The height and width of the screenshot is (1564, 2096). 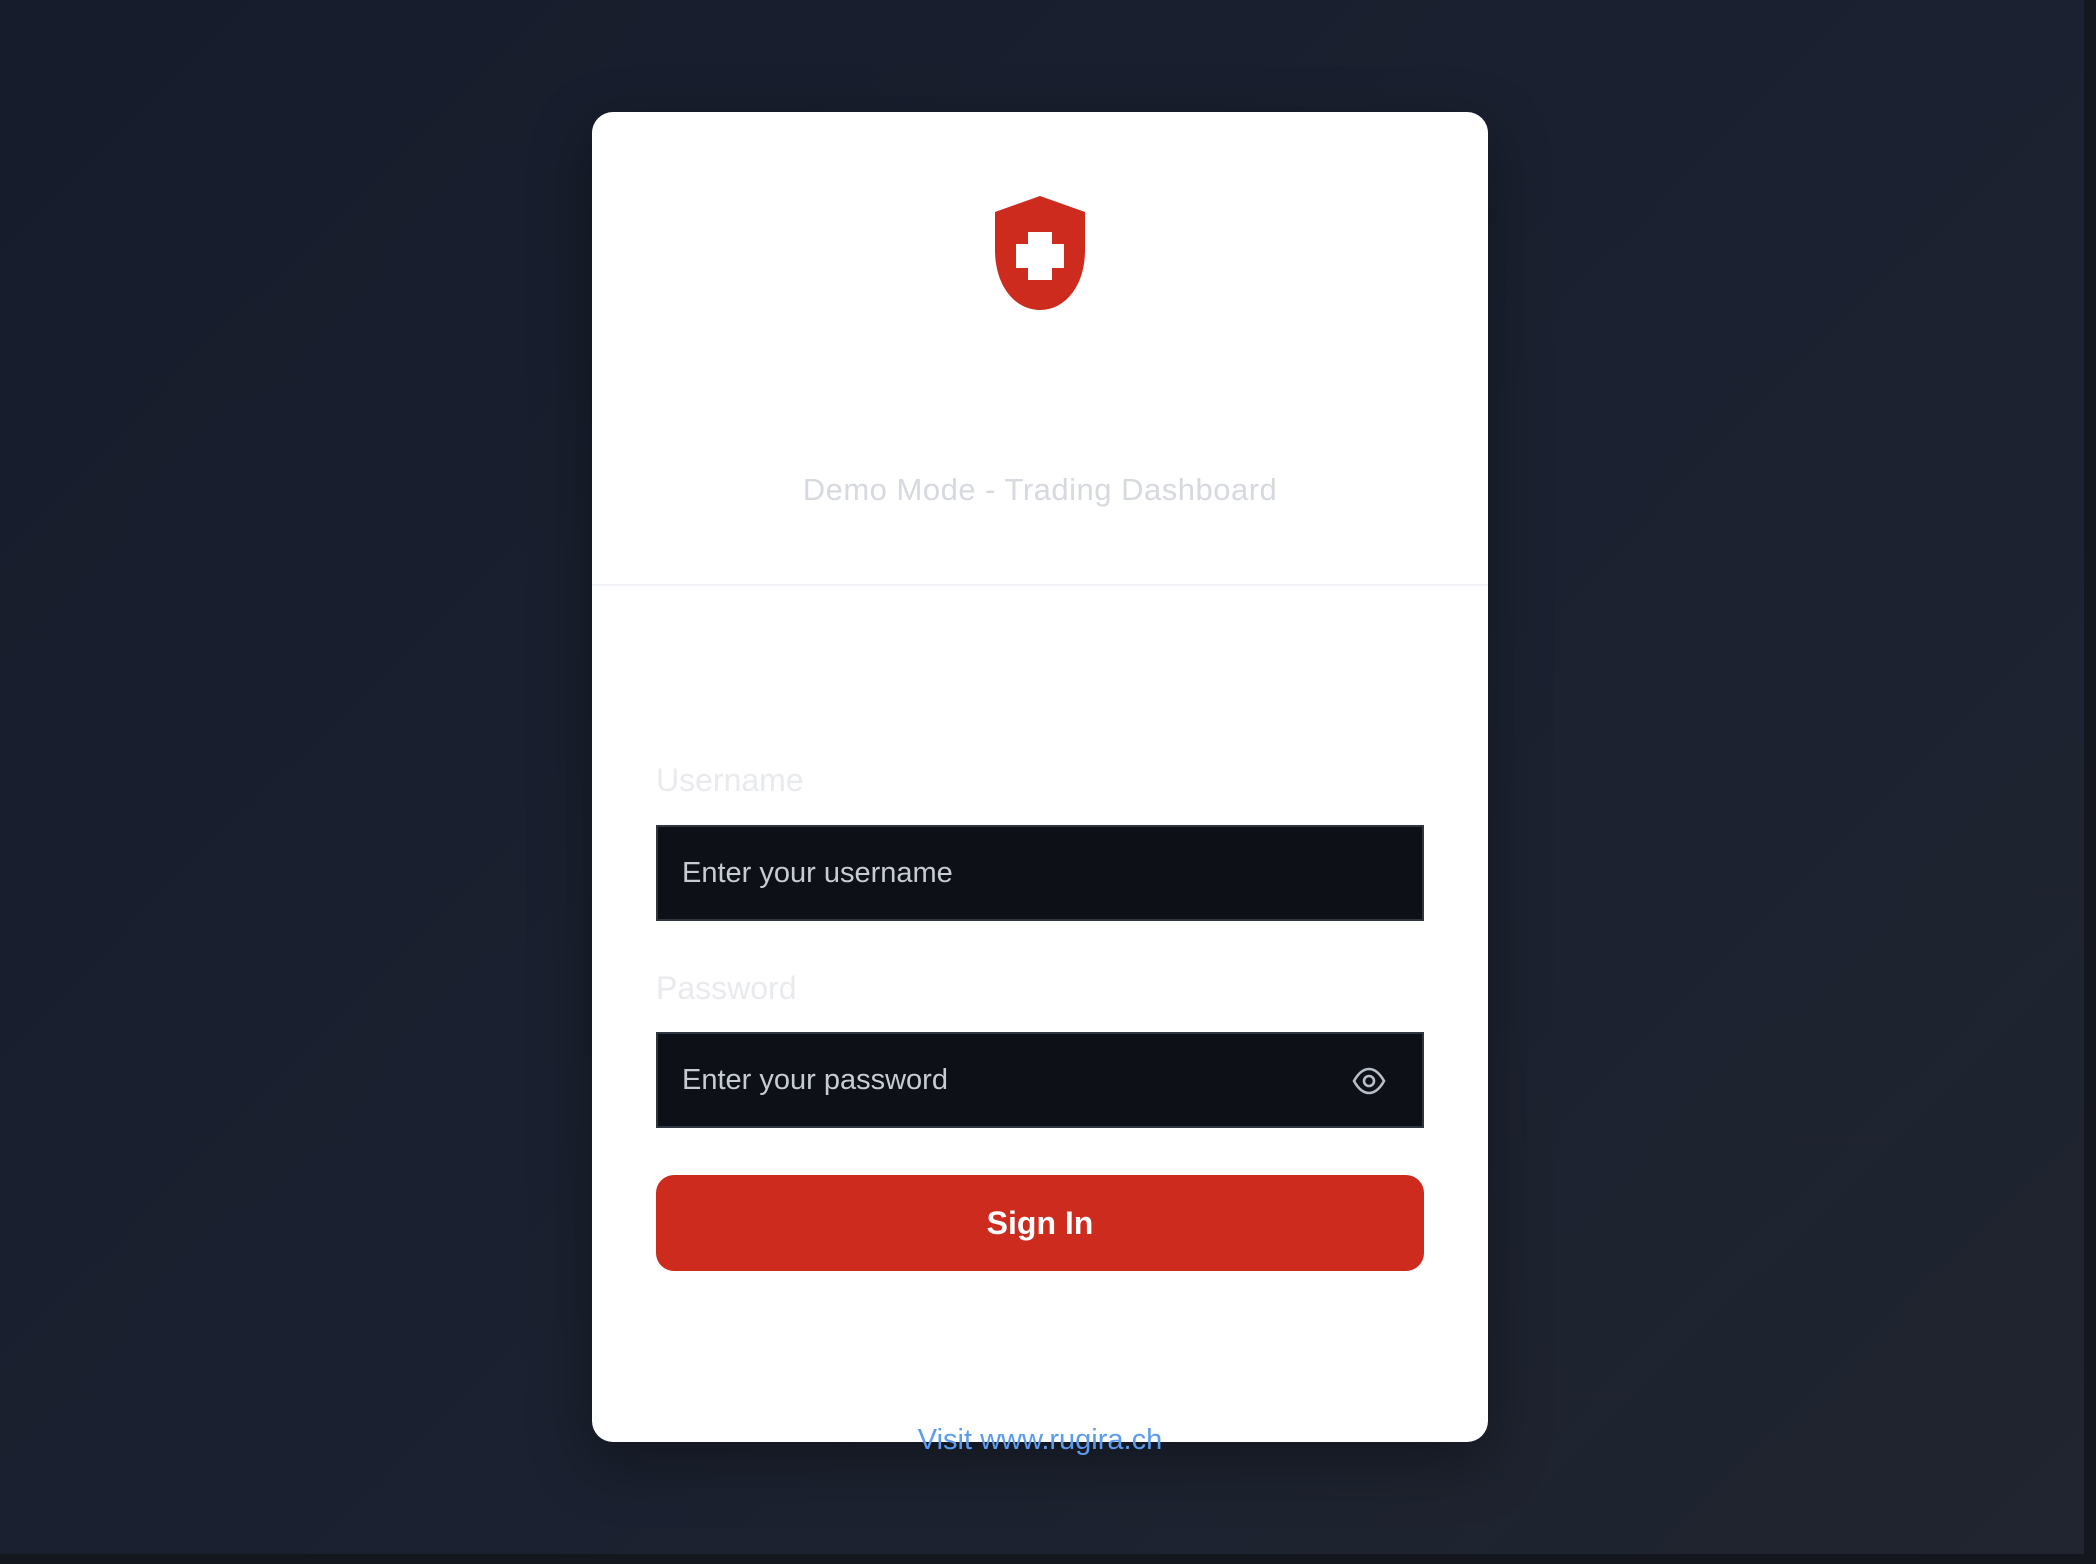 What do you see at coordinates (815, 1079) in the screenshot?
I see `password-placeholder: Enter your password` at bounding box center [815, 1079].